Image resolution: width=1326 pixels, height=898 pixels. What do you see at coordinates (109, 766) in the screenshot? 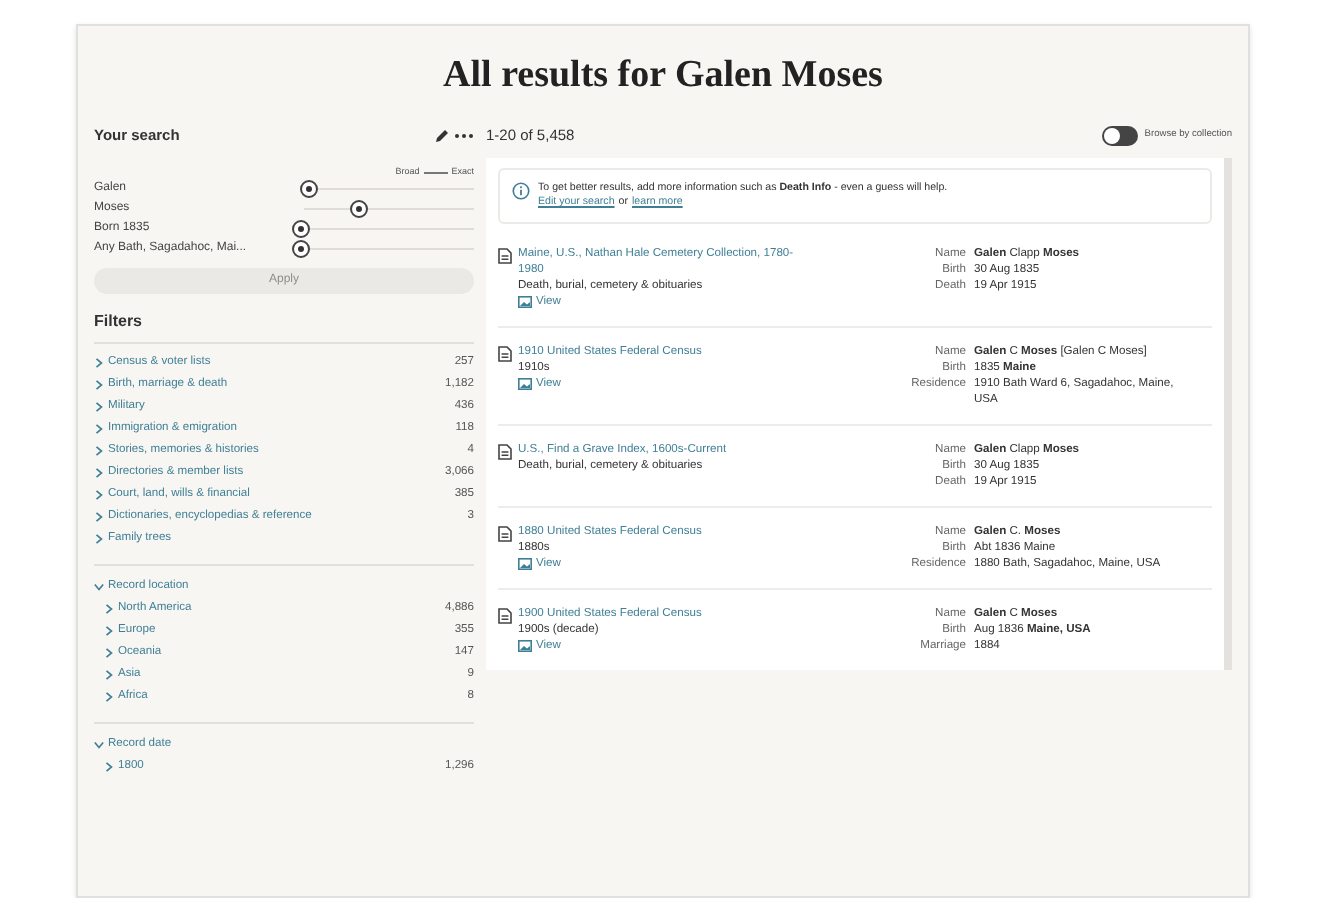
I see `chevron-right-icon` at bounding box center [109, 766].